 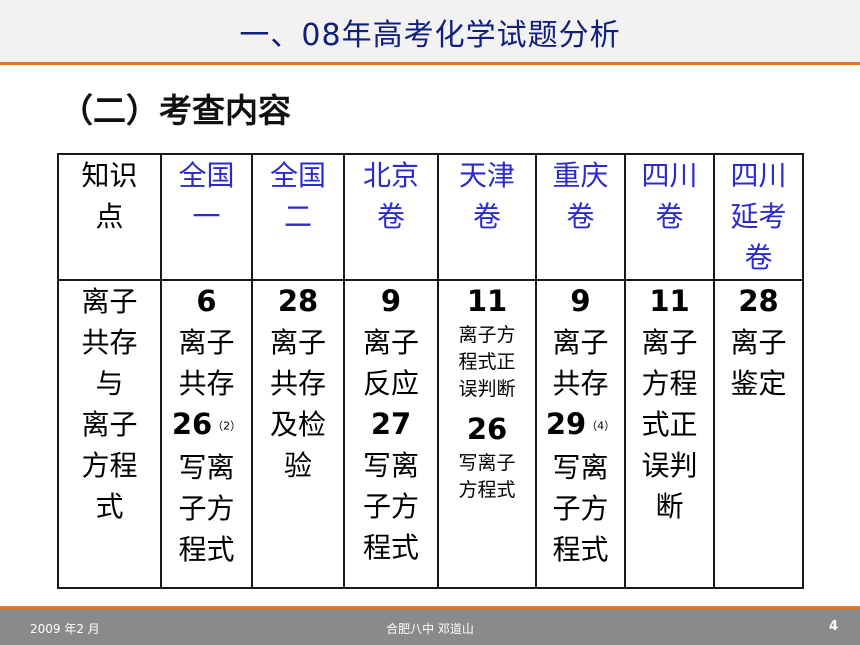 I want to click on page-number: 4, so click(x=833, y=626).